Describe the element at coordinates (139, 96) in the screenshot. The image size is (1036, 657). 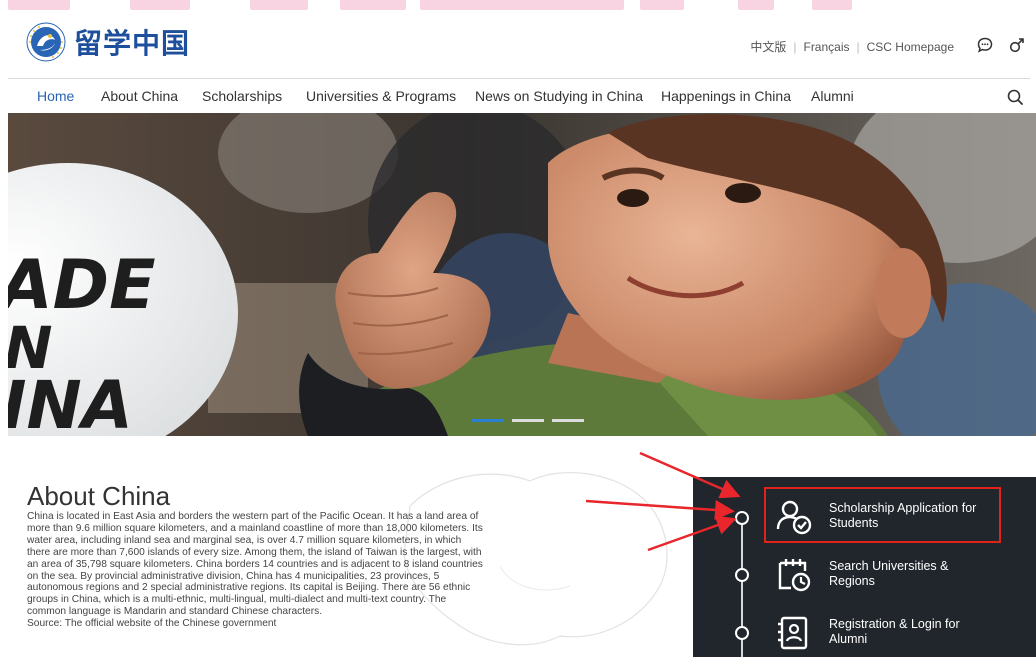
I see `nav-about-china: About China` at that location.